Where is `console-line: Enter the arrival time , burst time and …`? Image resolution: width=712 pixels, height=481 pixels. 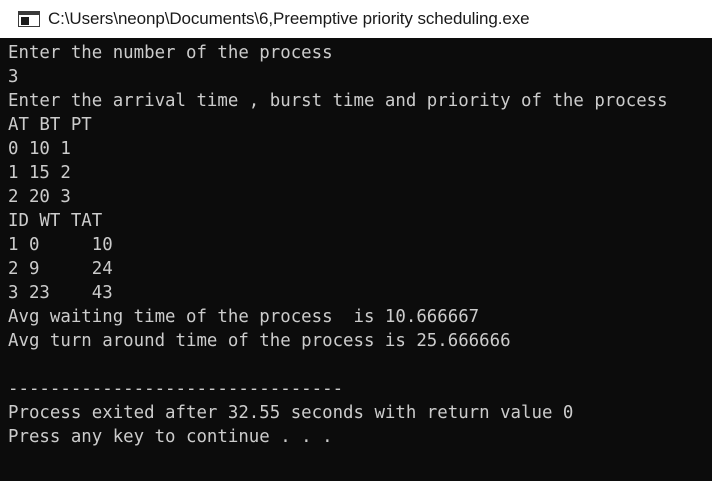
console-line: Enter the arrival time , burst time and … is located at coordinates (338, 101).